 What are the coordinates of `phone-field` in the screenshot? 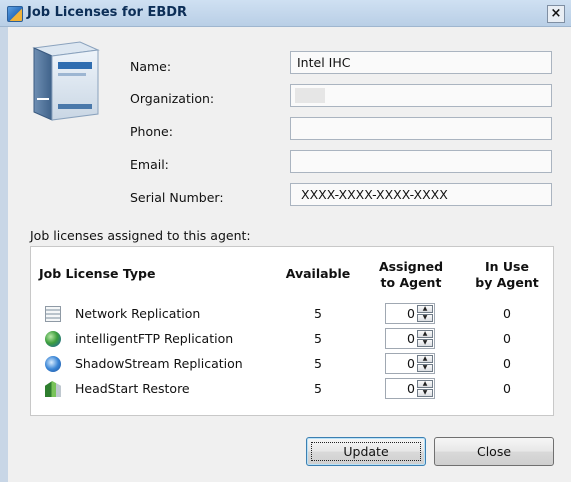 It's located at (421, 128).